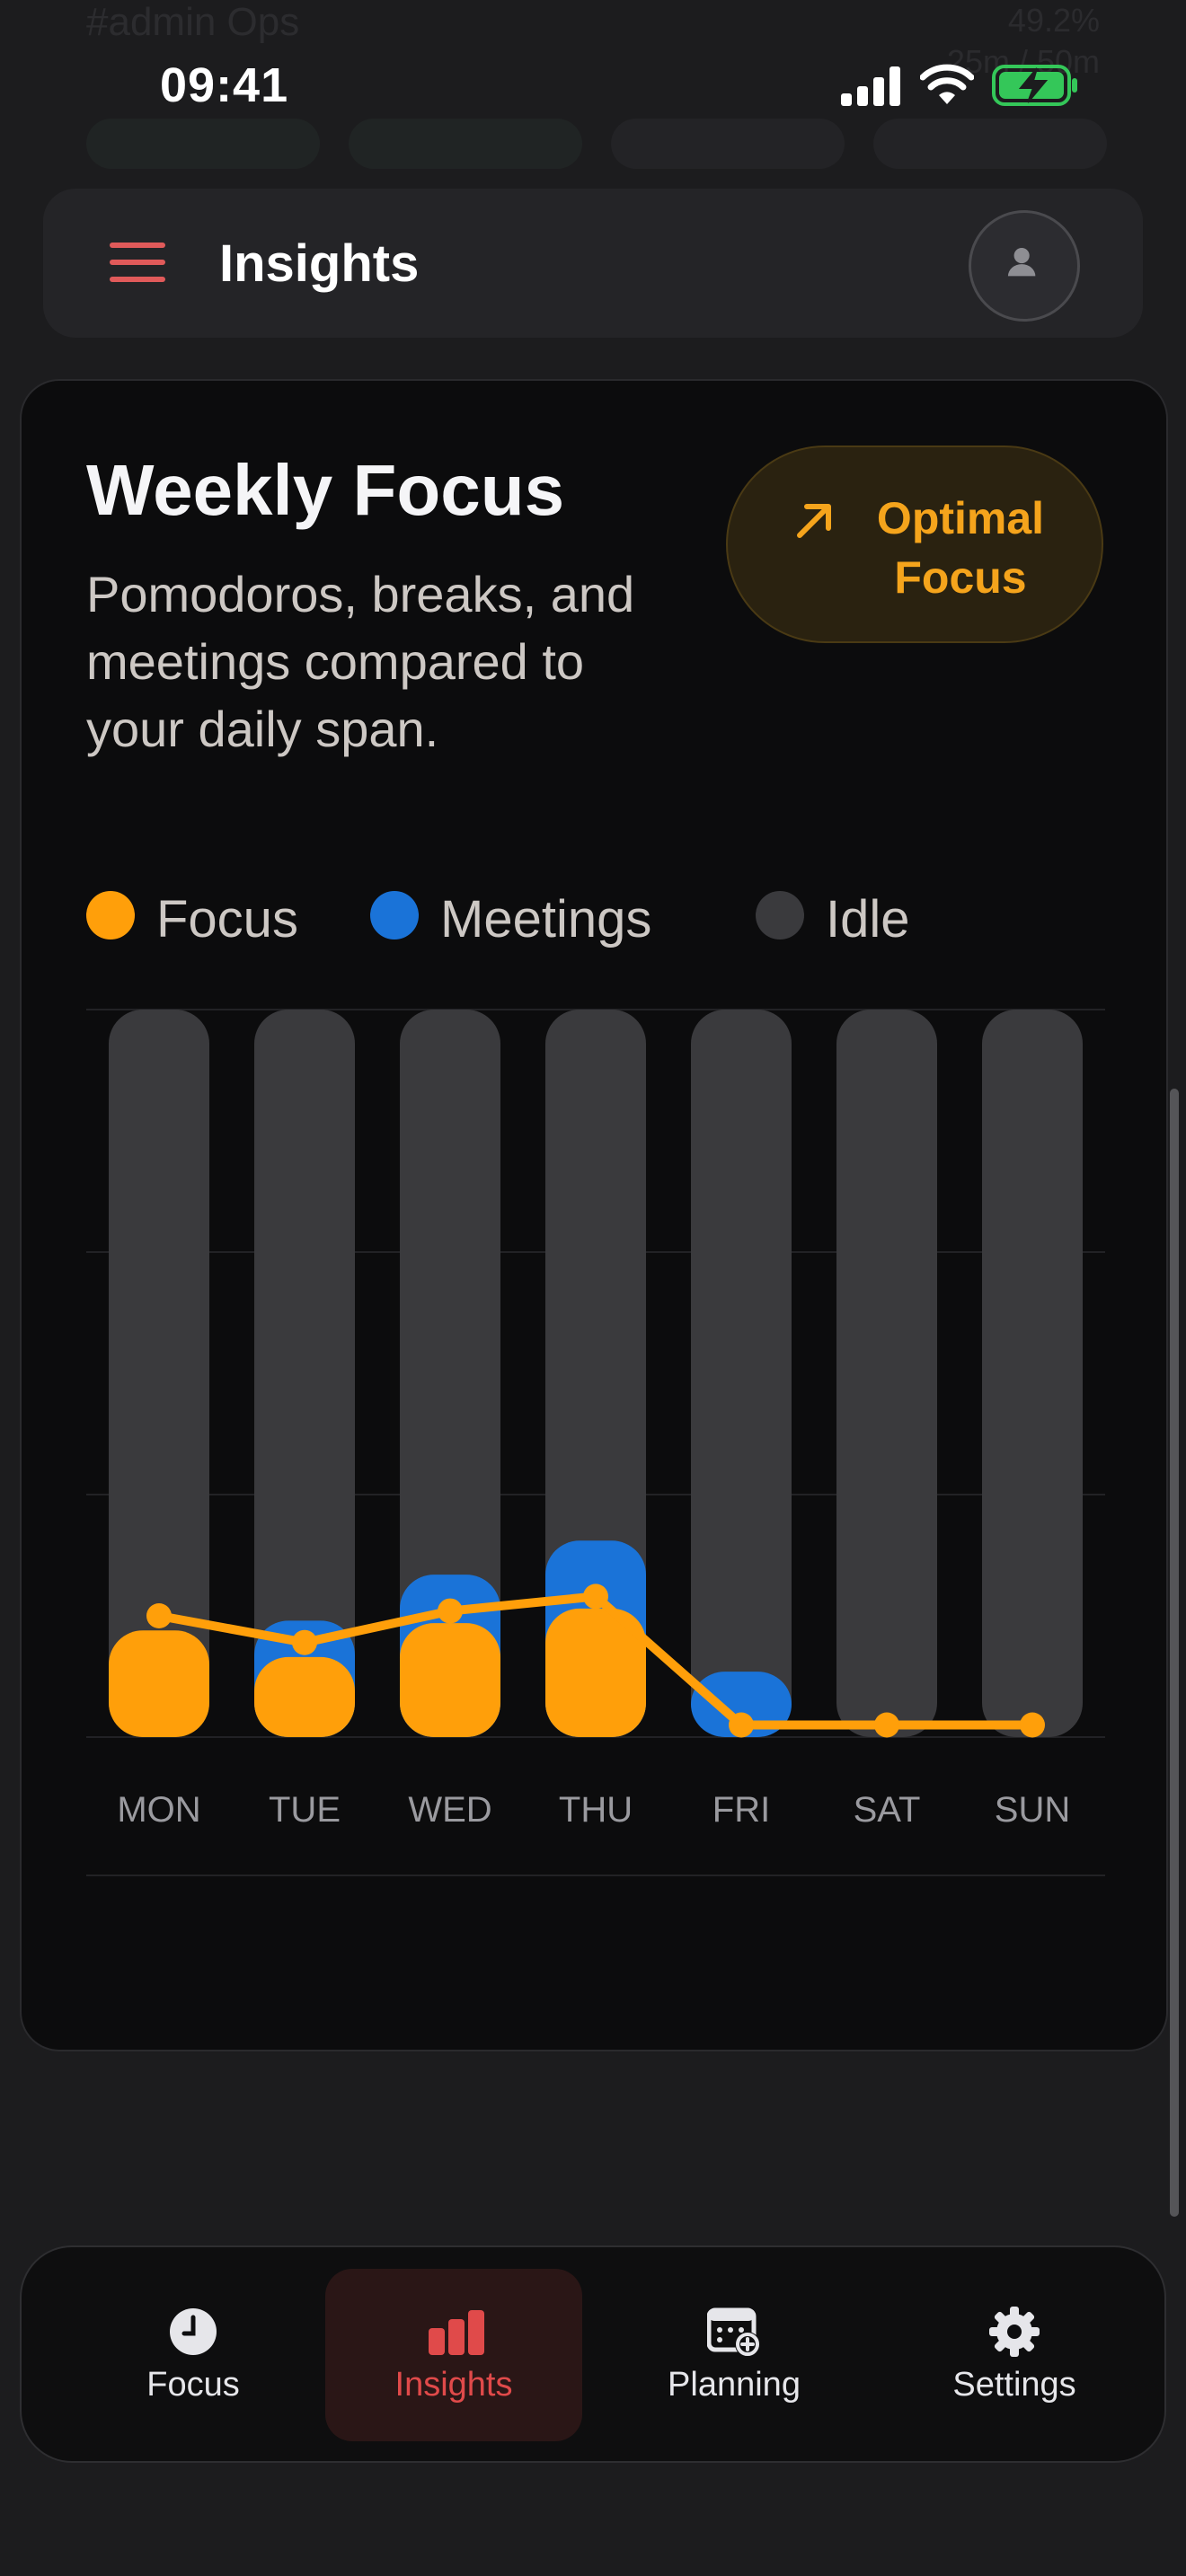 This screenshot has width=1186, height=2576. What do you see at coordinates (1034, 85) in the screenshot?
I see `battery-charging-icon` at bounding box center [1034, 85].